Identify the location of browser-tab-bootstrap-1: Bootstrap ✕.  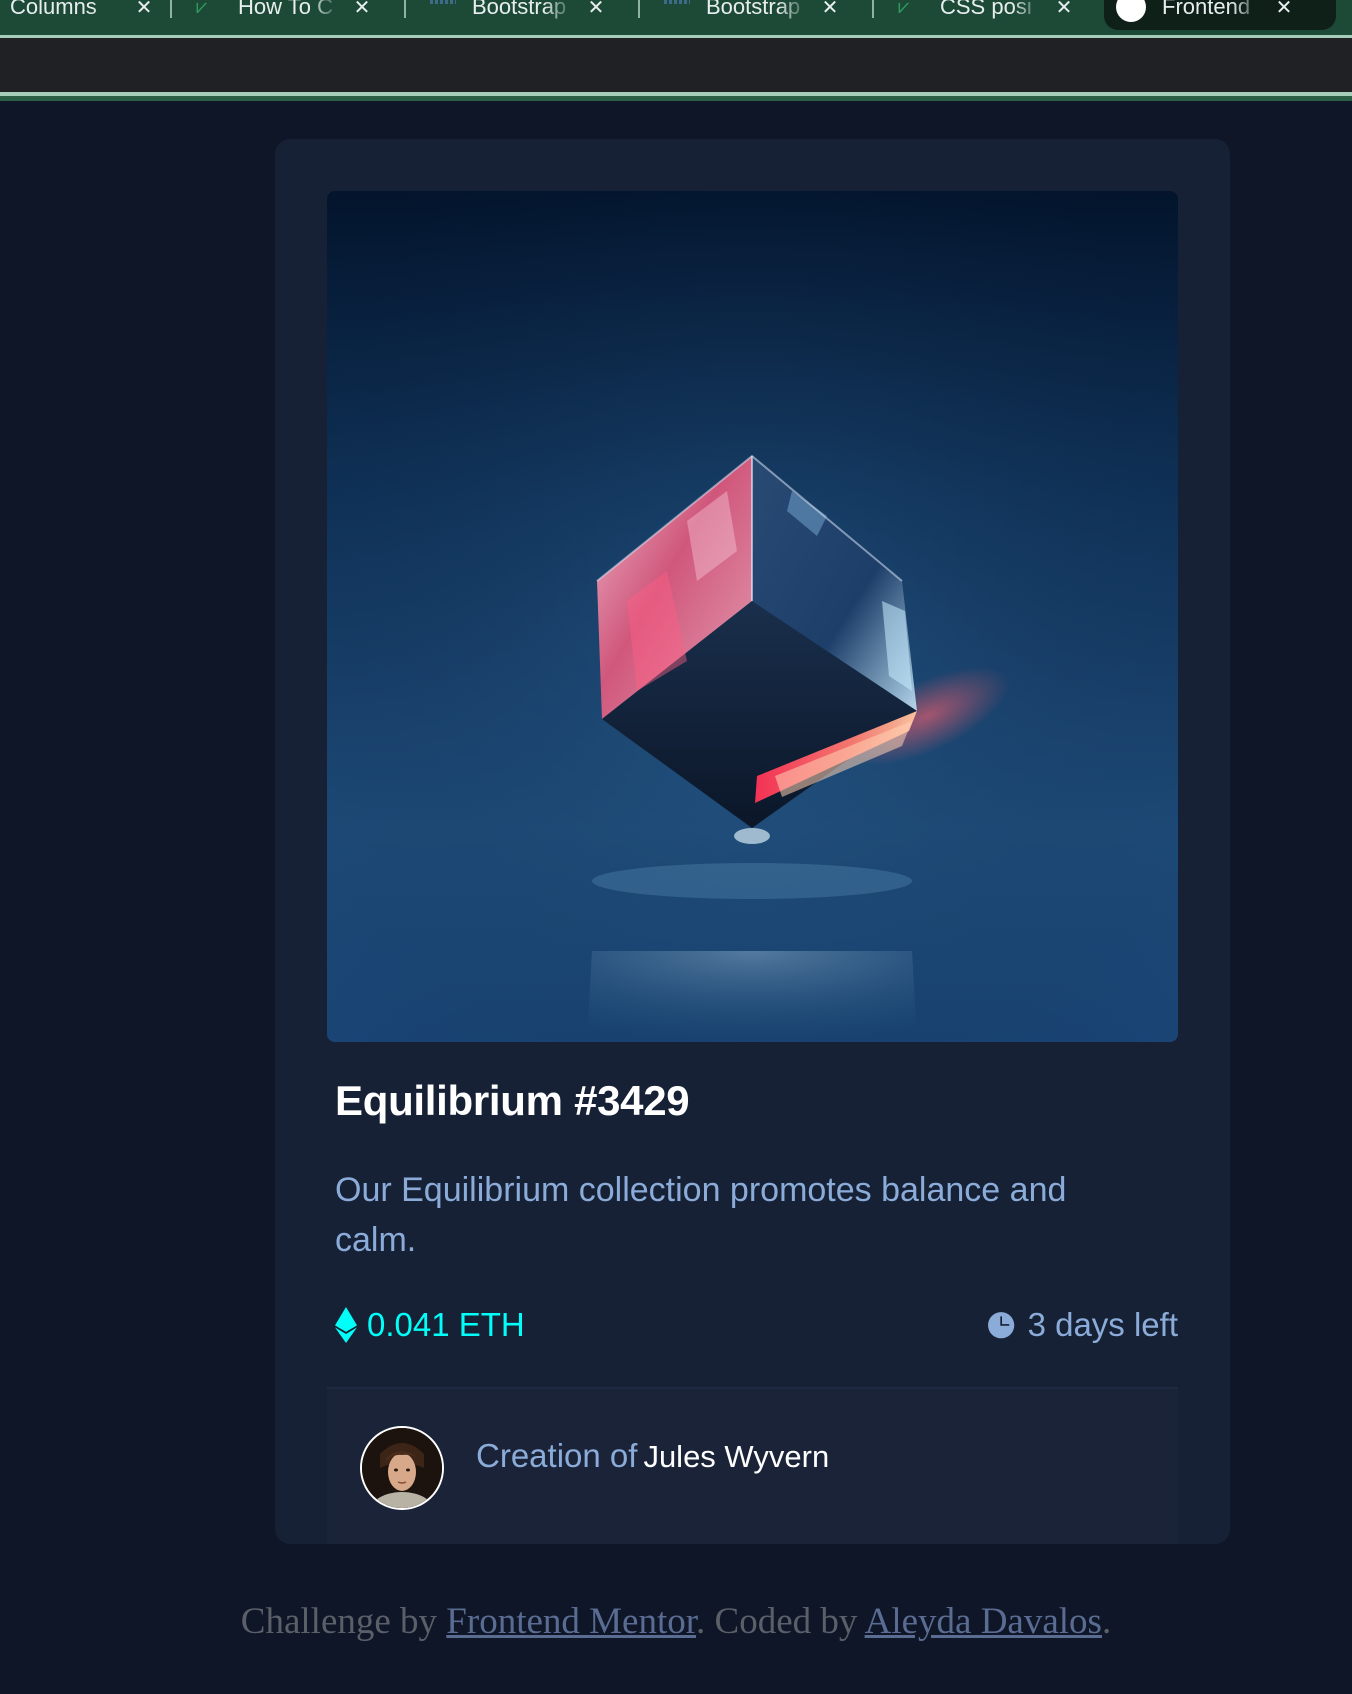
(519, 15).